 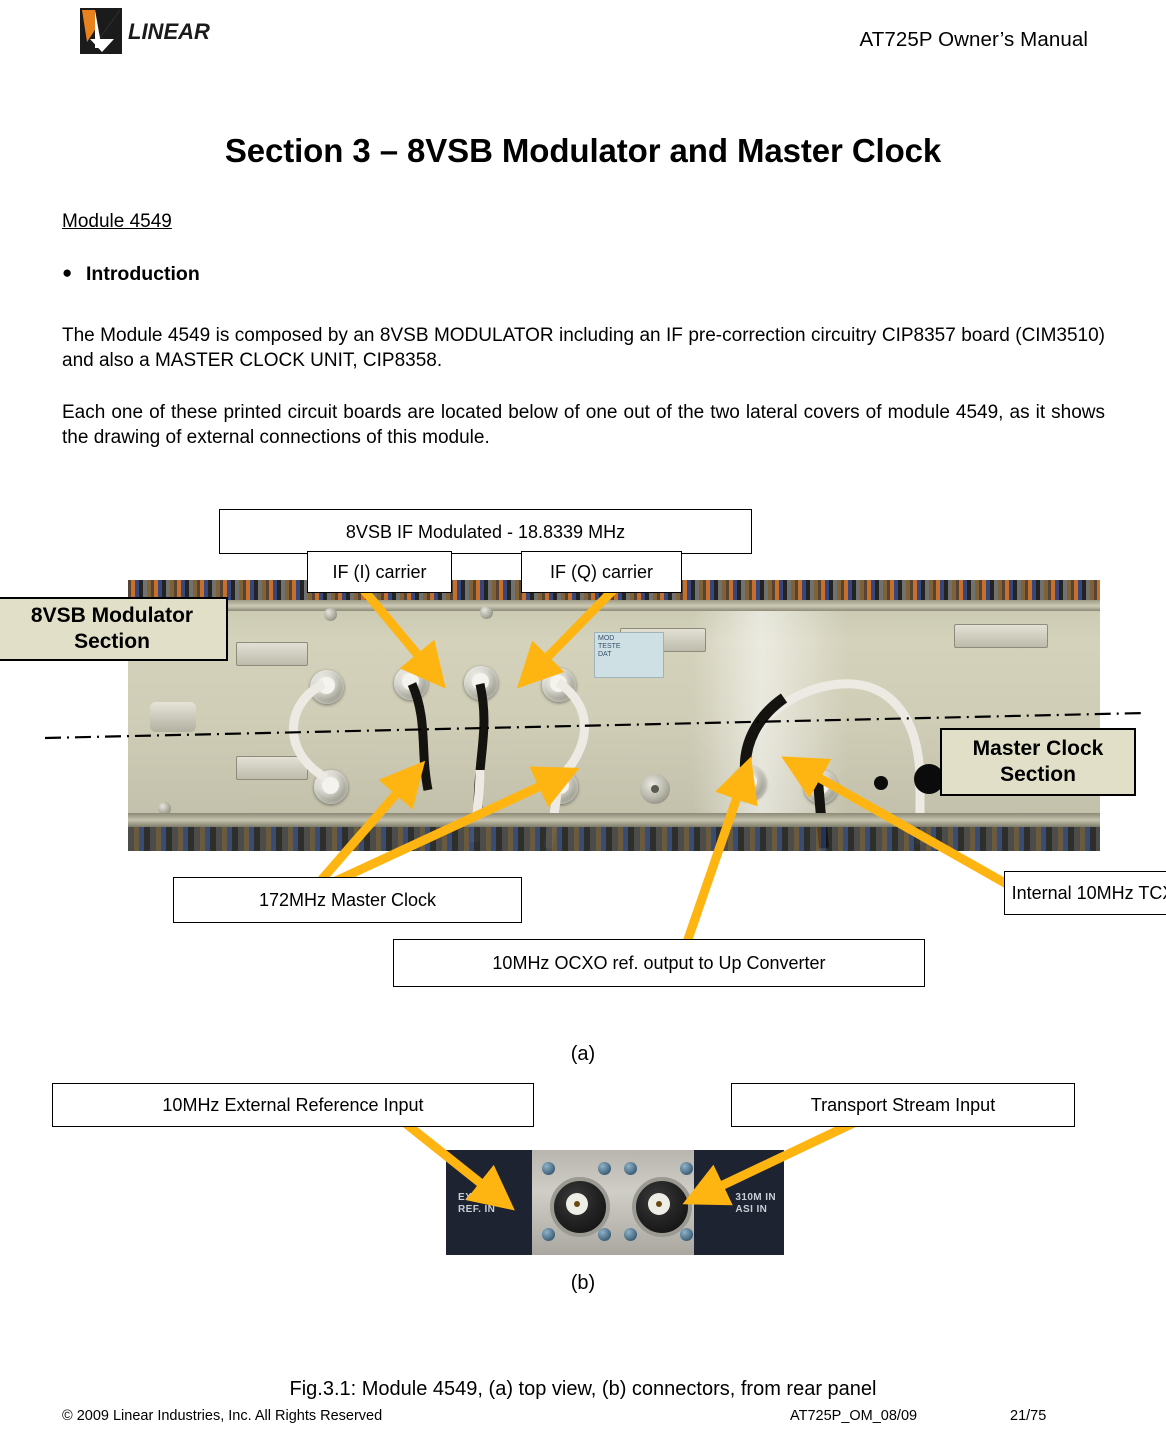 What do you see at coordinates (755, 1197) in the screenshot?
I see `panel-label-asi-line-1: 310M IN` at bounding box center [755, 1197].